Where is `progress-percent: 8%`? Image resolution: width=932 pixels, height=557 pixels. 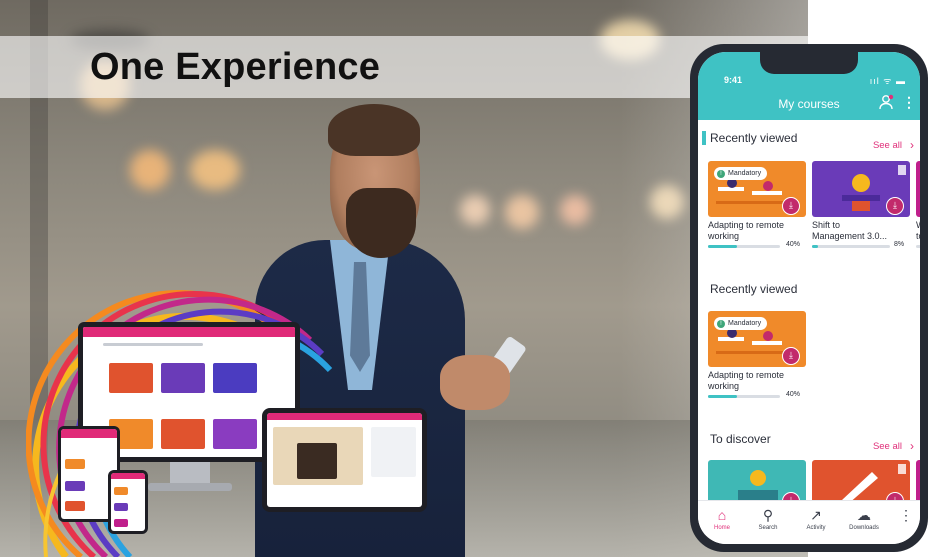
progress-percent: 8% is located at coordinates (899, 244).